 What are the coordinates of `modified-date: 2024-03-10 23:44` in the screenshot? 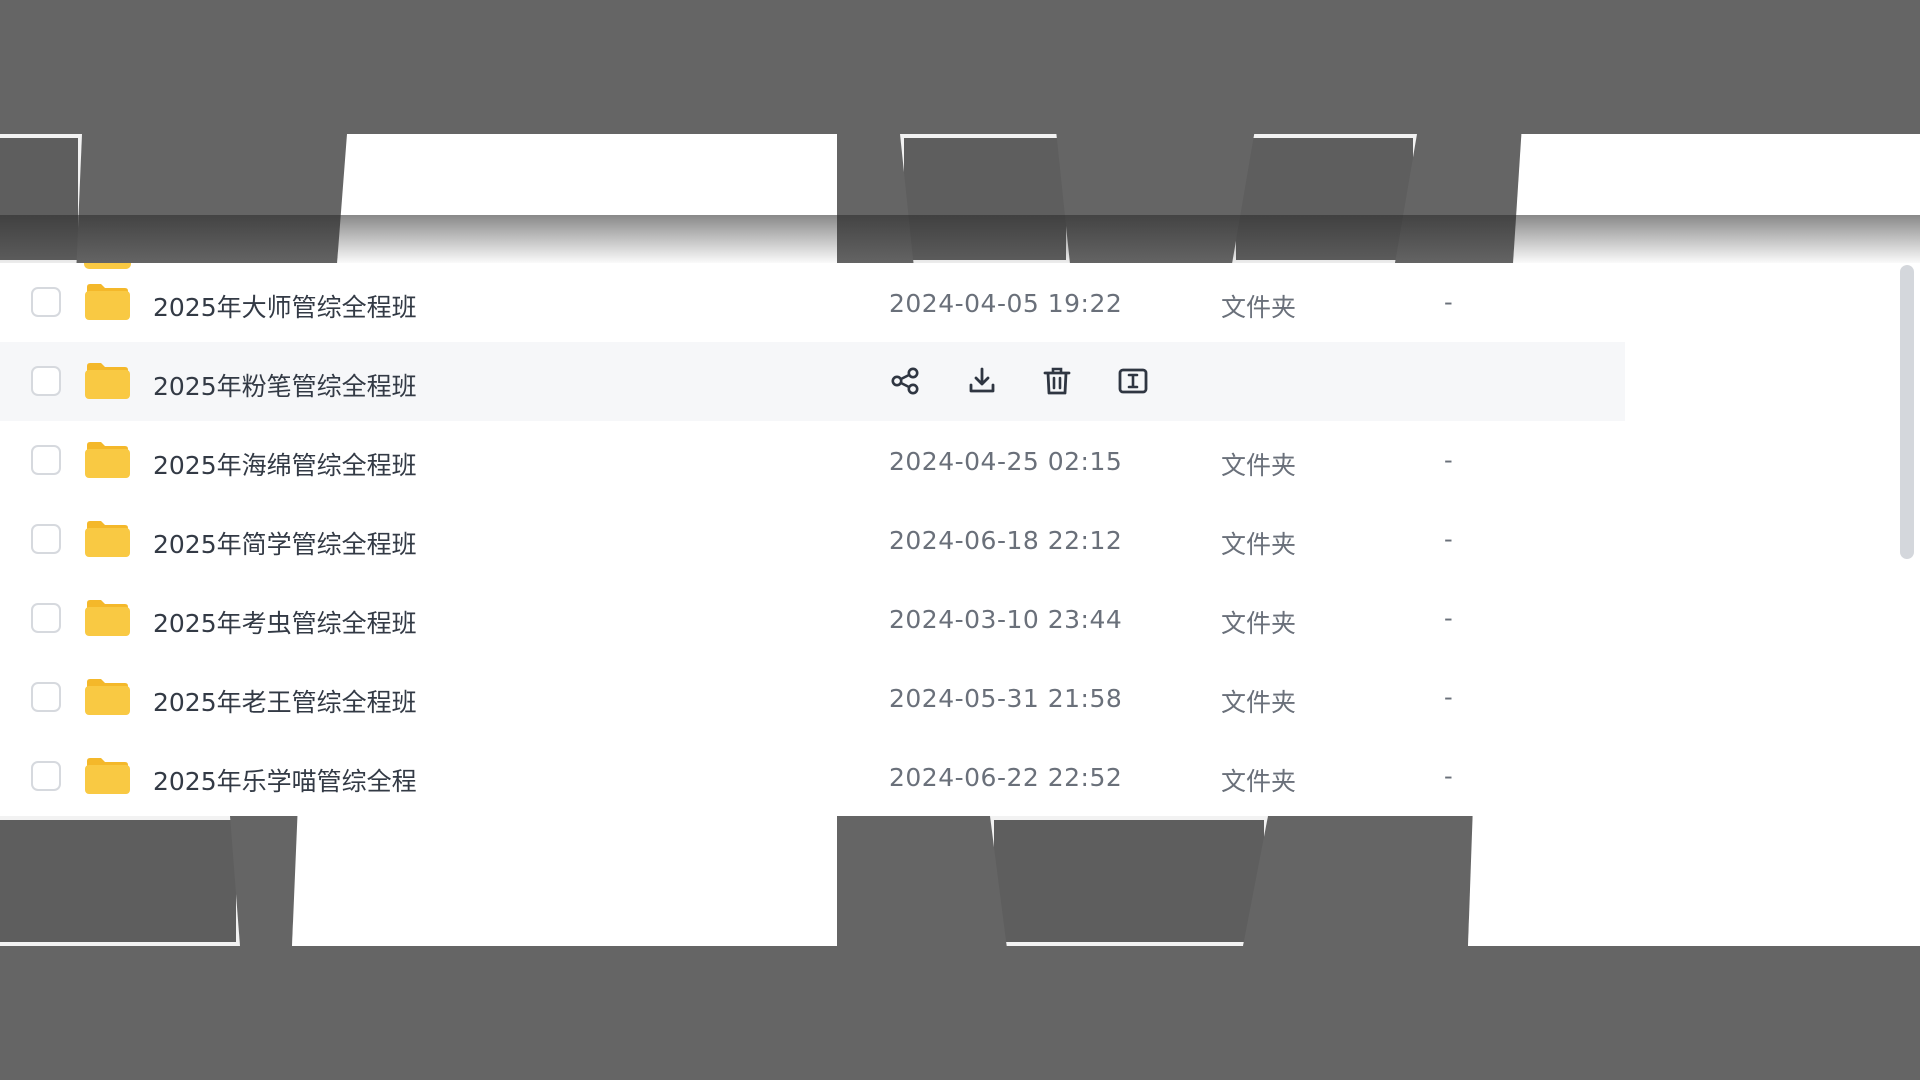 It's located at (1006, 619).